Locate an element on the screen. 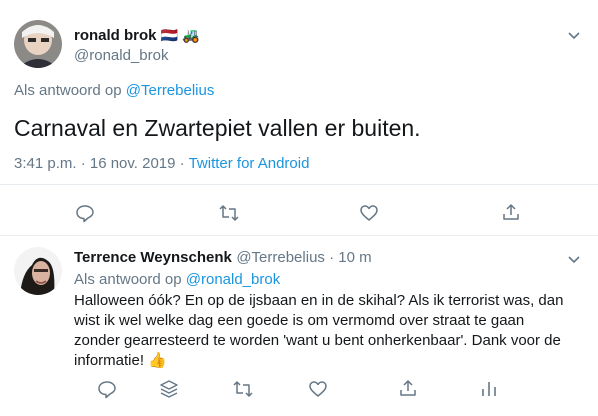  reply-to-handle: @ronald_brok is located at coordinates (233, 279).